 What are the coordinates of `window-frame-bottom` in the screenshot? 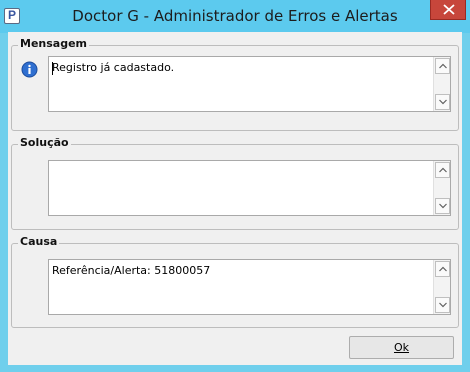 It's located at (235, 368).